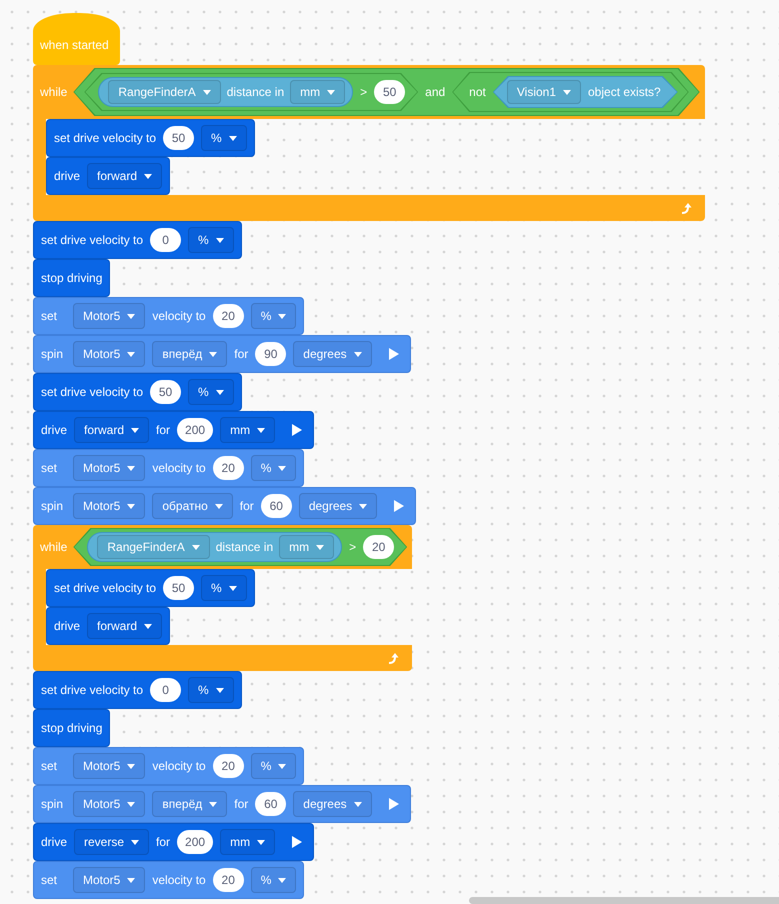  Describe the element at coordinates (477, 92) in the screenshot. I see `block-label: not` at that location.